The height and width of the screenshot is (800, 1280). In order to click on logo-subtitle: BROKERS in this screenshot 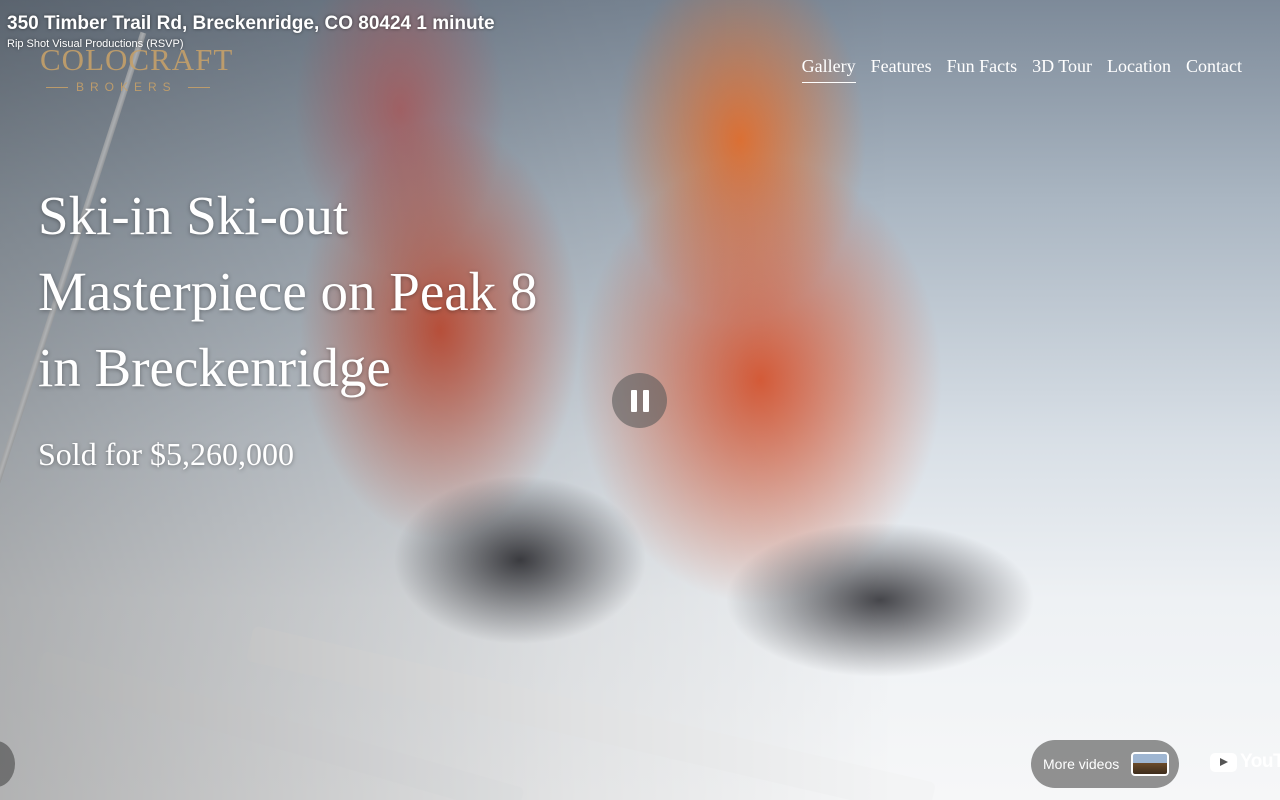, I will do `click(126, 87)`.